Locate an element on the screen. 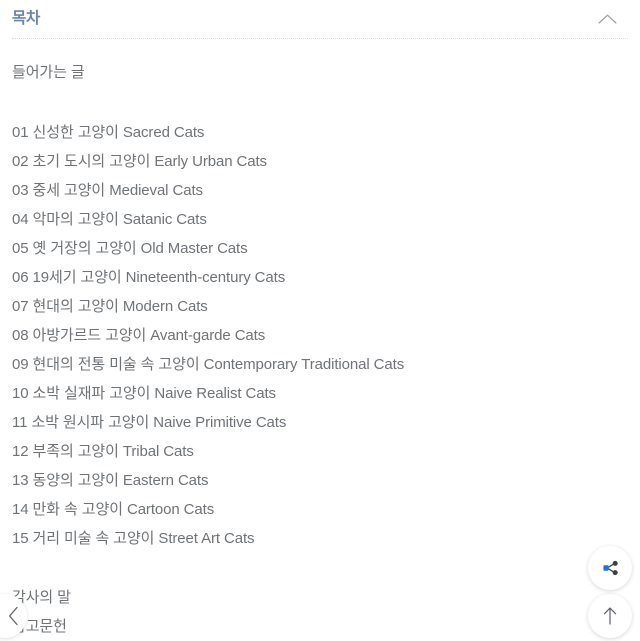 The width and height of the screenshot is (640, 641). page-title: 목차 is located at coordinates (26, 18).